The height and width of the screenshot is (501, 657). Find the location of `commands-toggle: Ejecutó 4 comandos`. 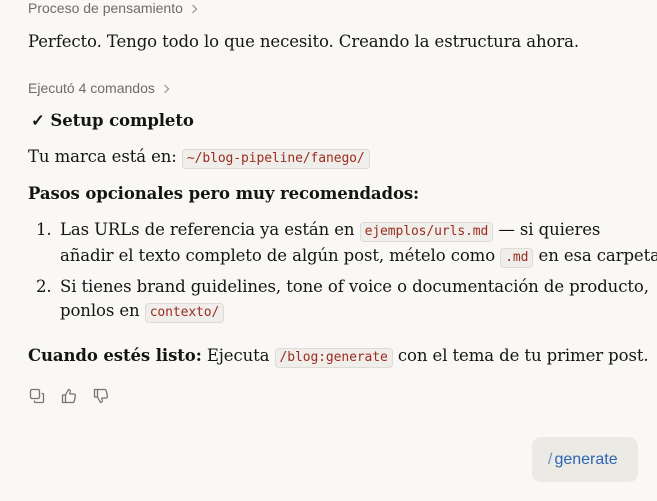

commands-toggle: Ejecutó 4 comandos is located at coordinates (99, 88).